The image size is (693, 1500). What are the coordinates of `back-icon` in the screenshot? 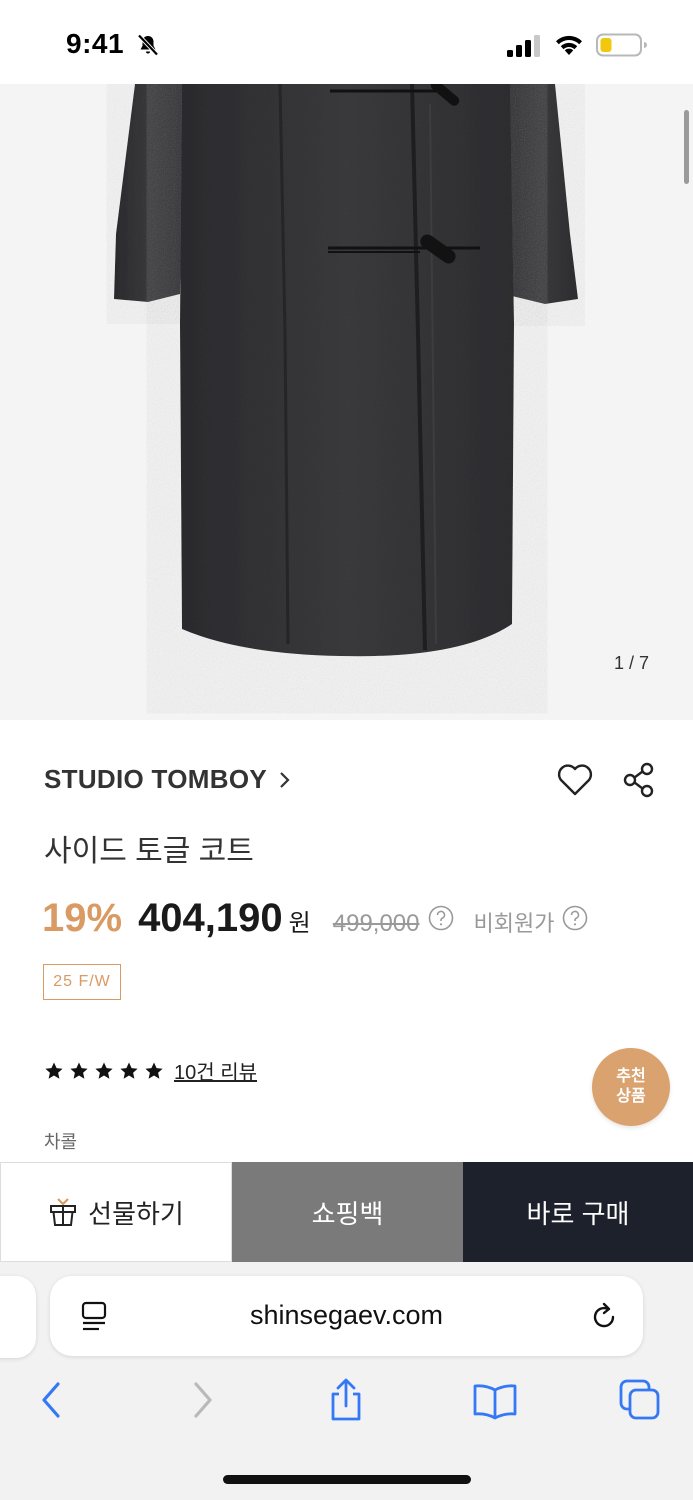 It's located at (52, 1400).